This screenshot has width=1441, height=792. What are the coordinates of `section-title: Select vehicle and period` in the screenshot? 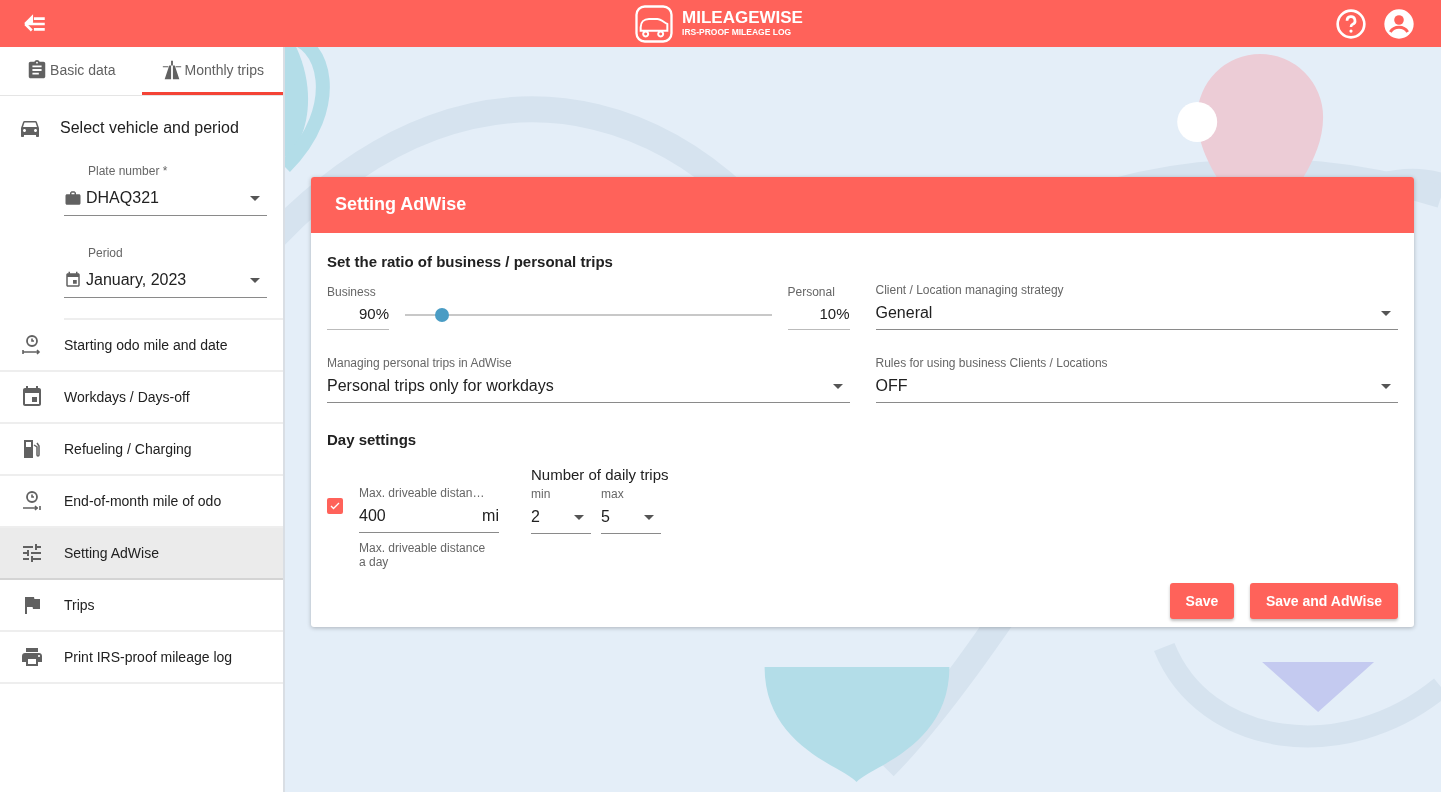 It's located at (149, 128).